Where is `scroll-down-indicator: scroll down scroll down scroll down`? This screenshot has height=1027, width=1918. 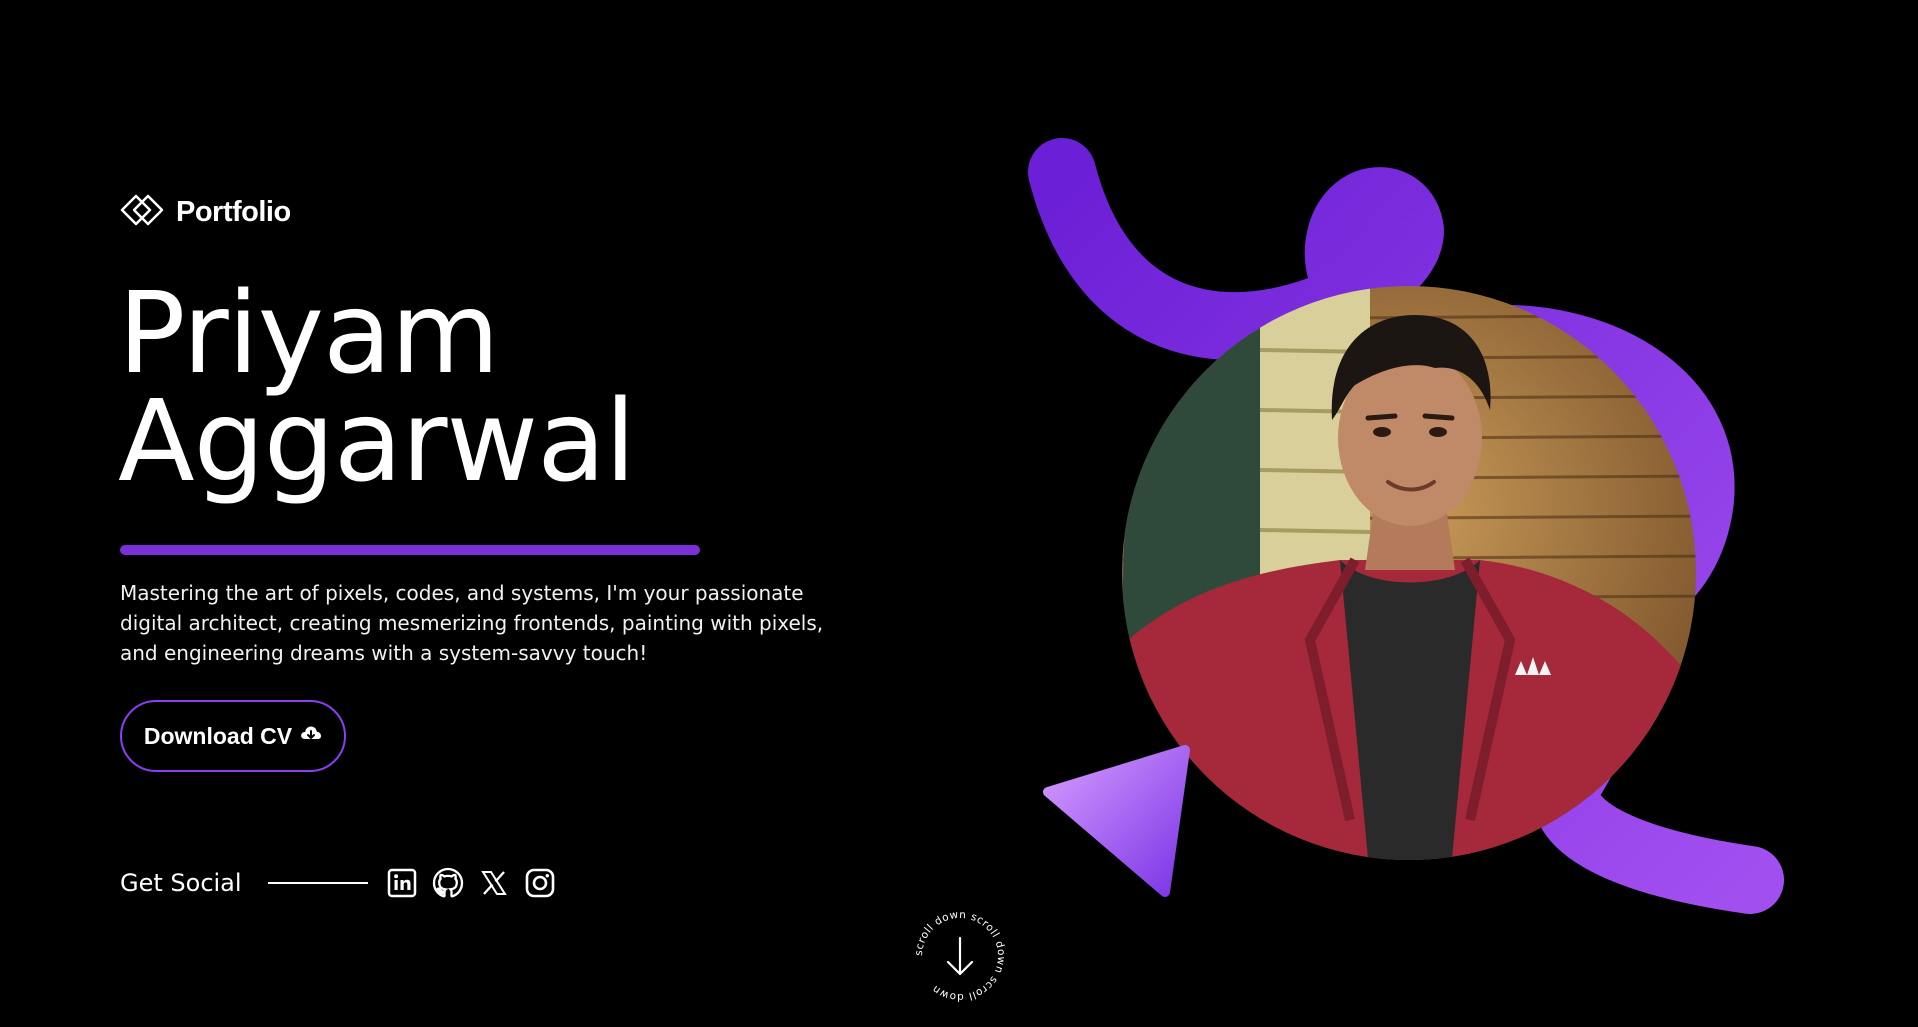 scroll-down-indicator: scroll down scroll down scroll down is located at coordinates (960, 956).